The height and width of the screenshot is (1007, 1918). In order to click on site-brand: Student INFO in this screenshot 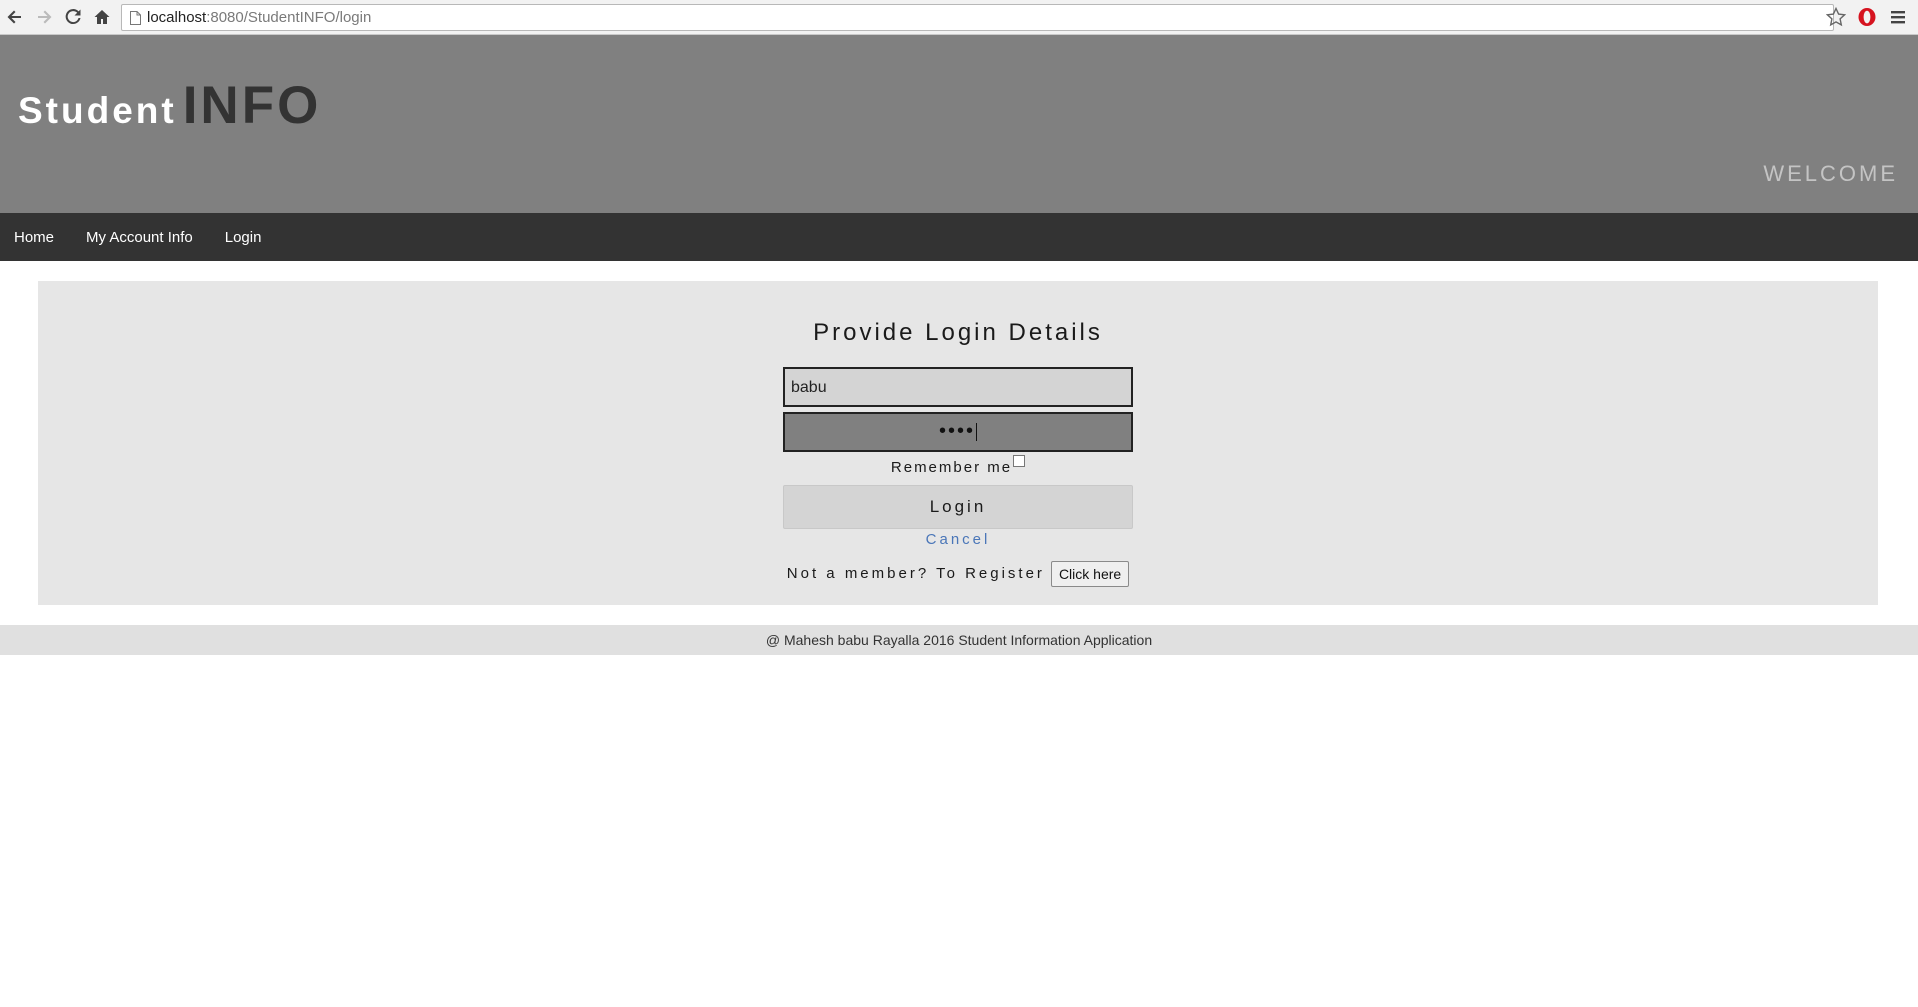, I will do `click(169, 105)`.